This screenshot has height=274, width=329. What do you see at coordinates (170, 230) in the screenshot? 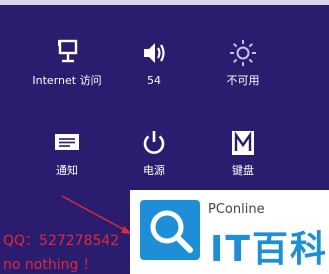
I see `magnifier-logo-icon` at bounding box center [170, 230].